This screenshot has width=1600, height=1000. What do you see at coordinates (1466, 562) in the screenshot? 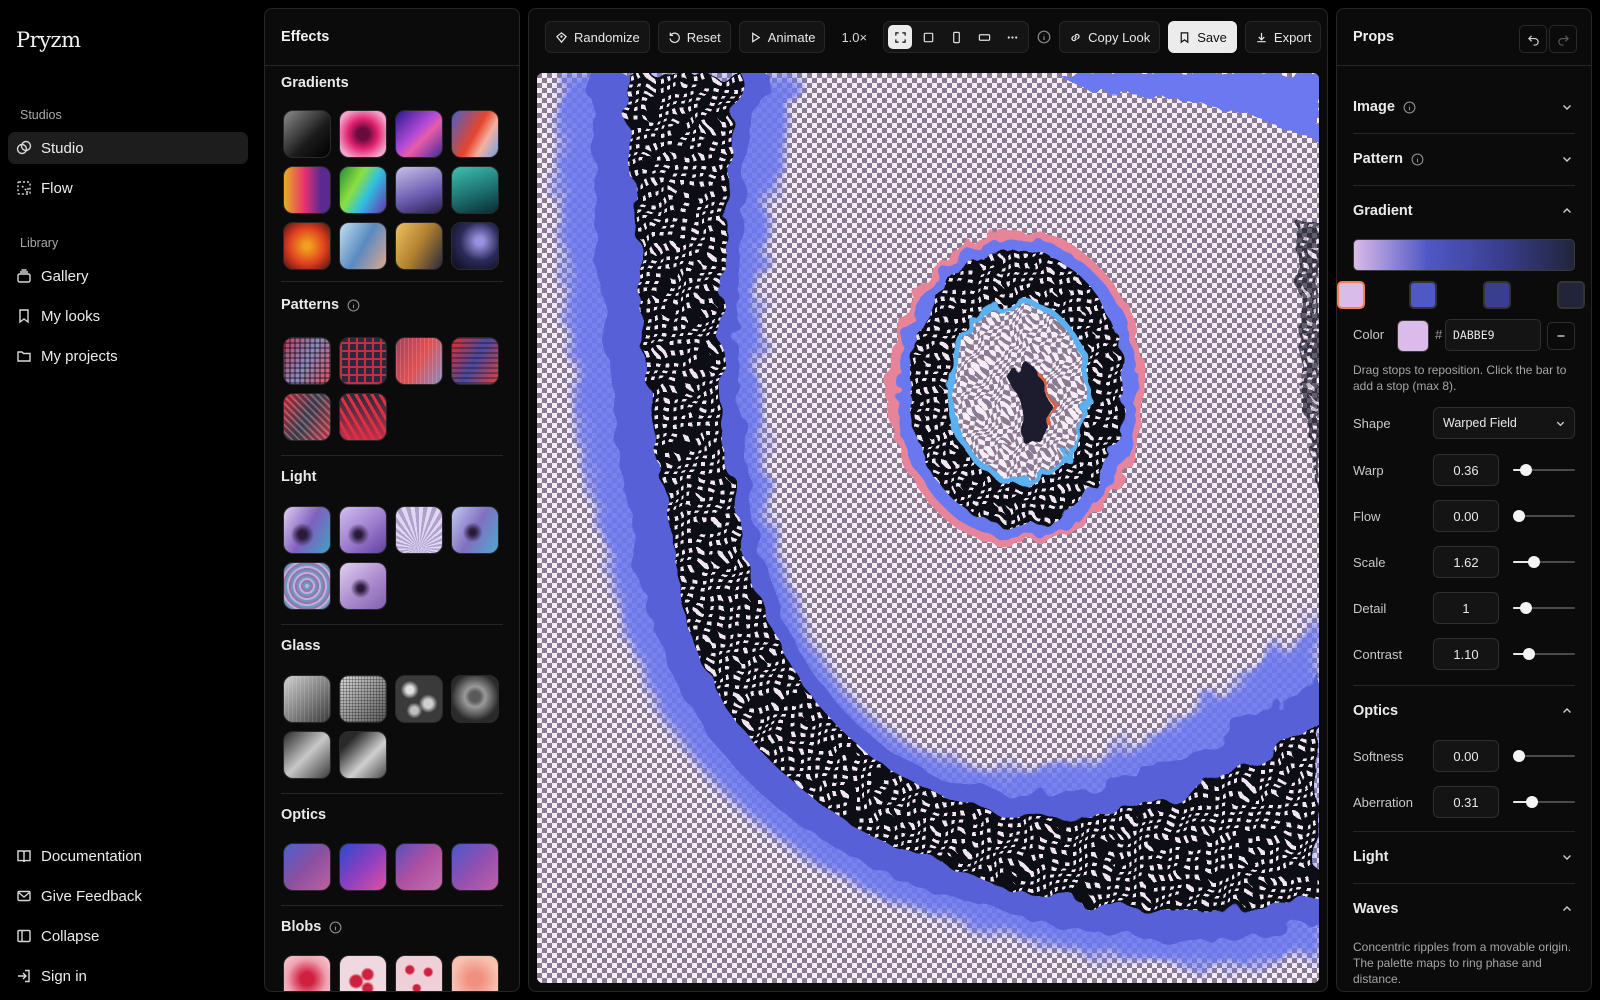
I see `scale-input` at bounding box center [1466, 562].